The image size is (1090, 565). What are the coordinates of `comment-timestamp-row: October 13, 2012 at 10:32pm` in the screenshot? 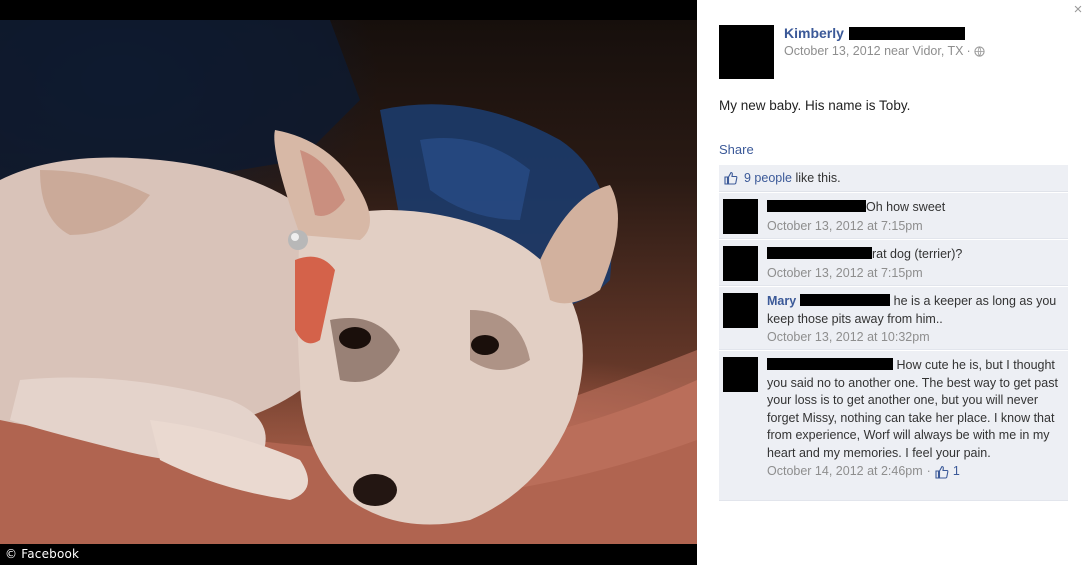 It's located at (913, 338).